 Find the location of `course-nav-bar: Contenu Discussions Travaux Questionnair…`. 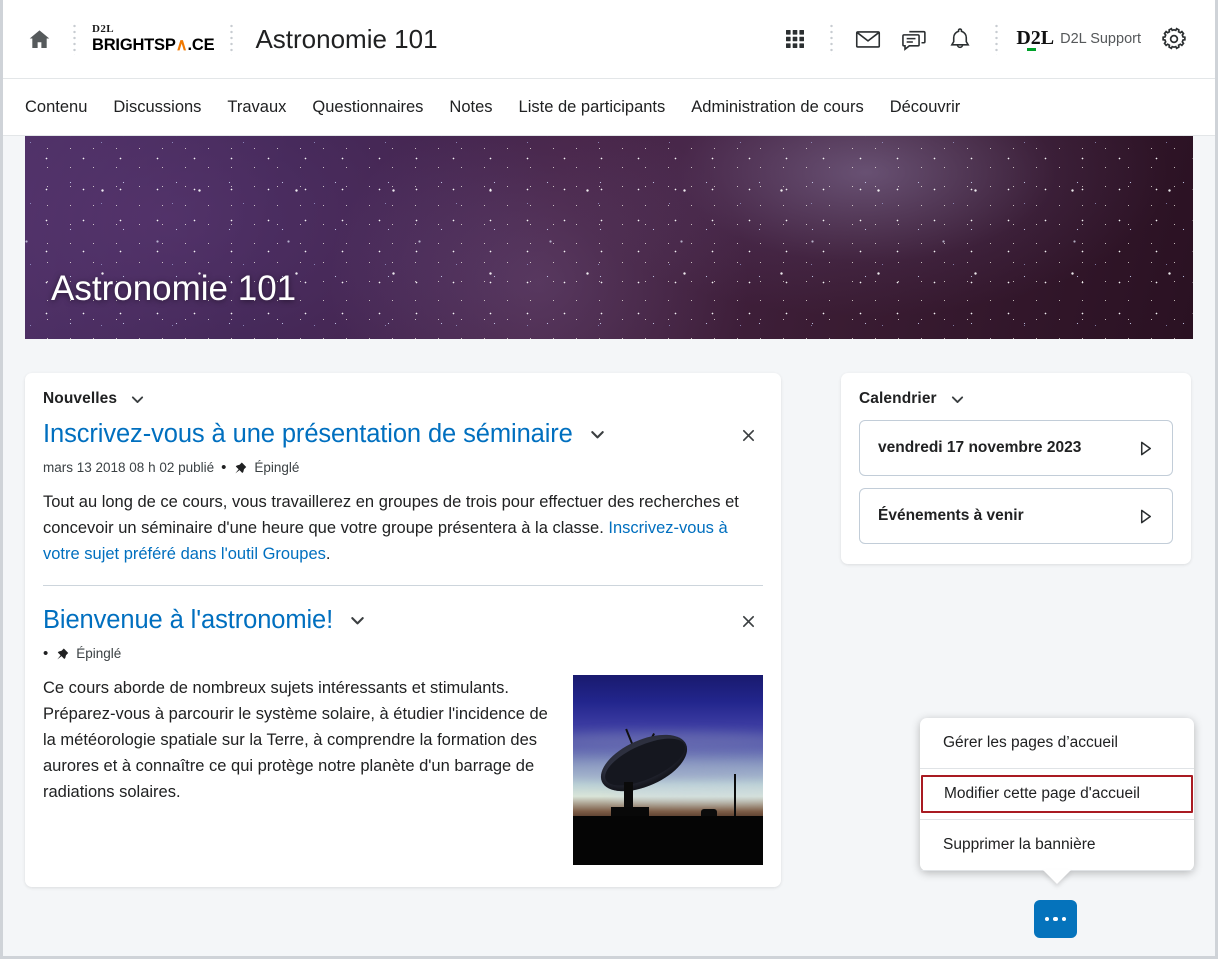

course-nav-bar: Contenu Discussions Travaux Questionnair… is located at coordinates (609, 107).